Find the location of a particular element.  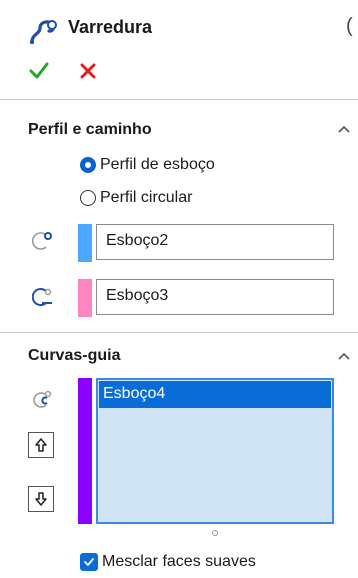

list-item-guide-curve: Esboço4 is located at coordinates (215, 394).